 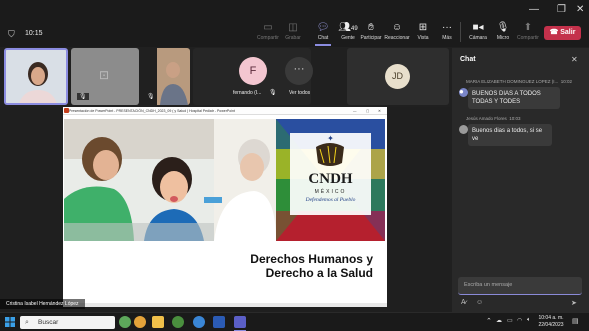 What do you see at coordinates (397, 27) in the screenshot?
I see `smiley-icon: ☺` at bounding box center [397, 27].